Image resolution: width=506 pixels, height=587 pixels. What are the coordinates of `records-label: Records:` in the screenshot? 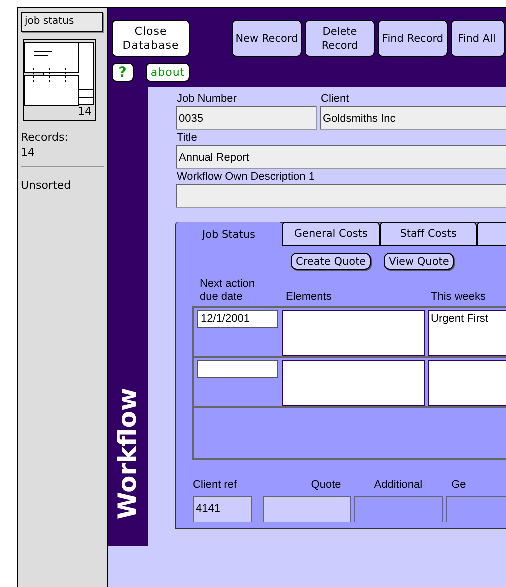 It's located at (45, 137).